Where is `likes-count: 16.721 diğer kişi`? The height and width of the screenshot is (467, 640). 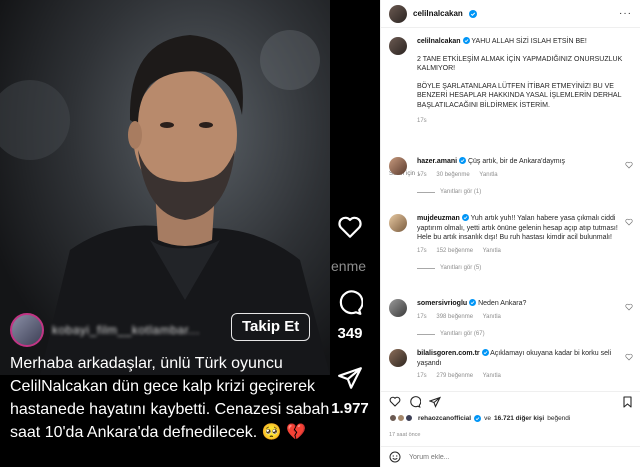
likes-count: 16.721 diğer kişi is located at coordinates (519, 418).